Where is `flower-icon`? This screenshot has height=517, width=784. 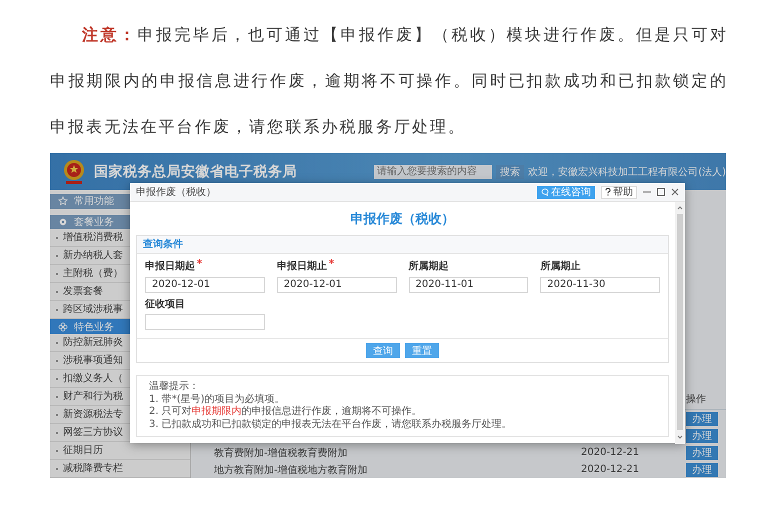 flower-icon is located at coordinates (63, 327).